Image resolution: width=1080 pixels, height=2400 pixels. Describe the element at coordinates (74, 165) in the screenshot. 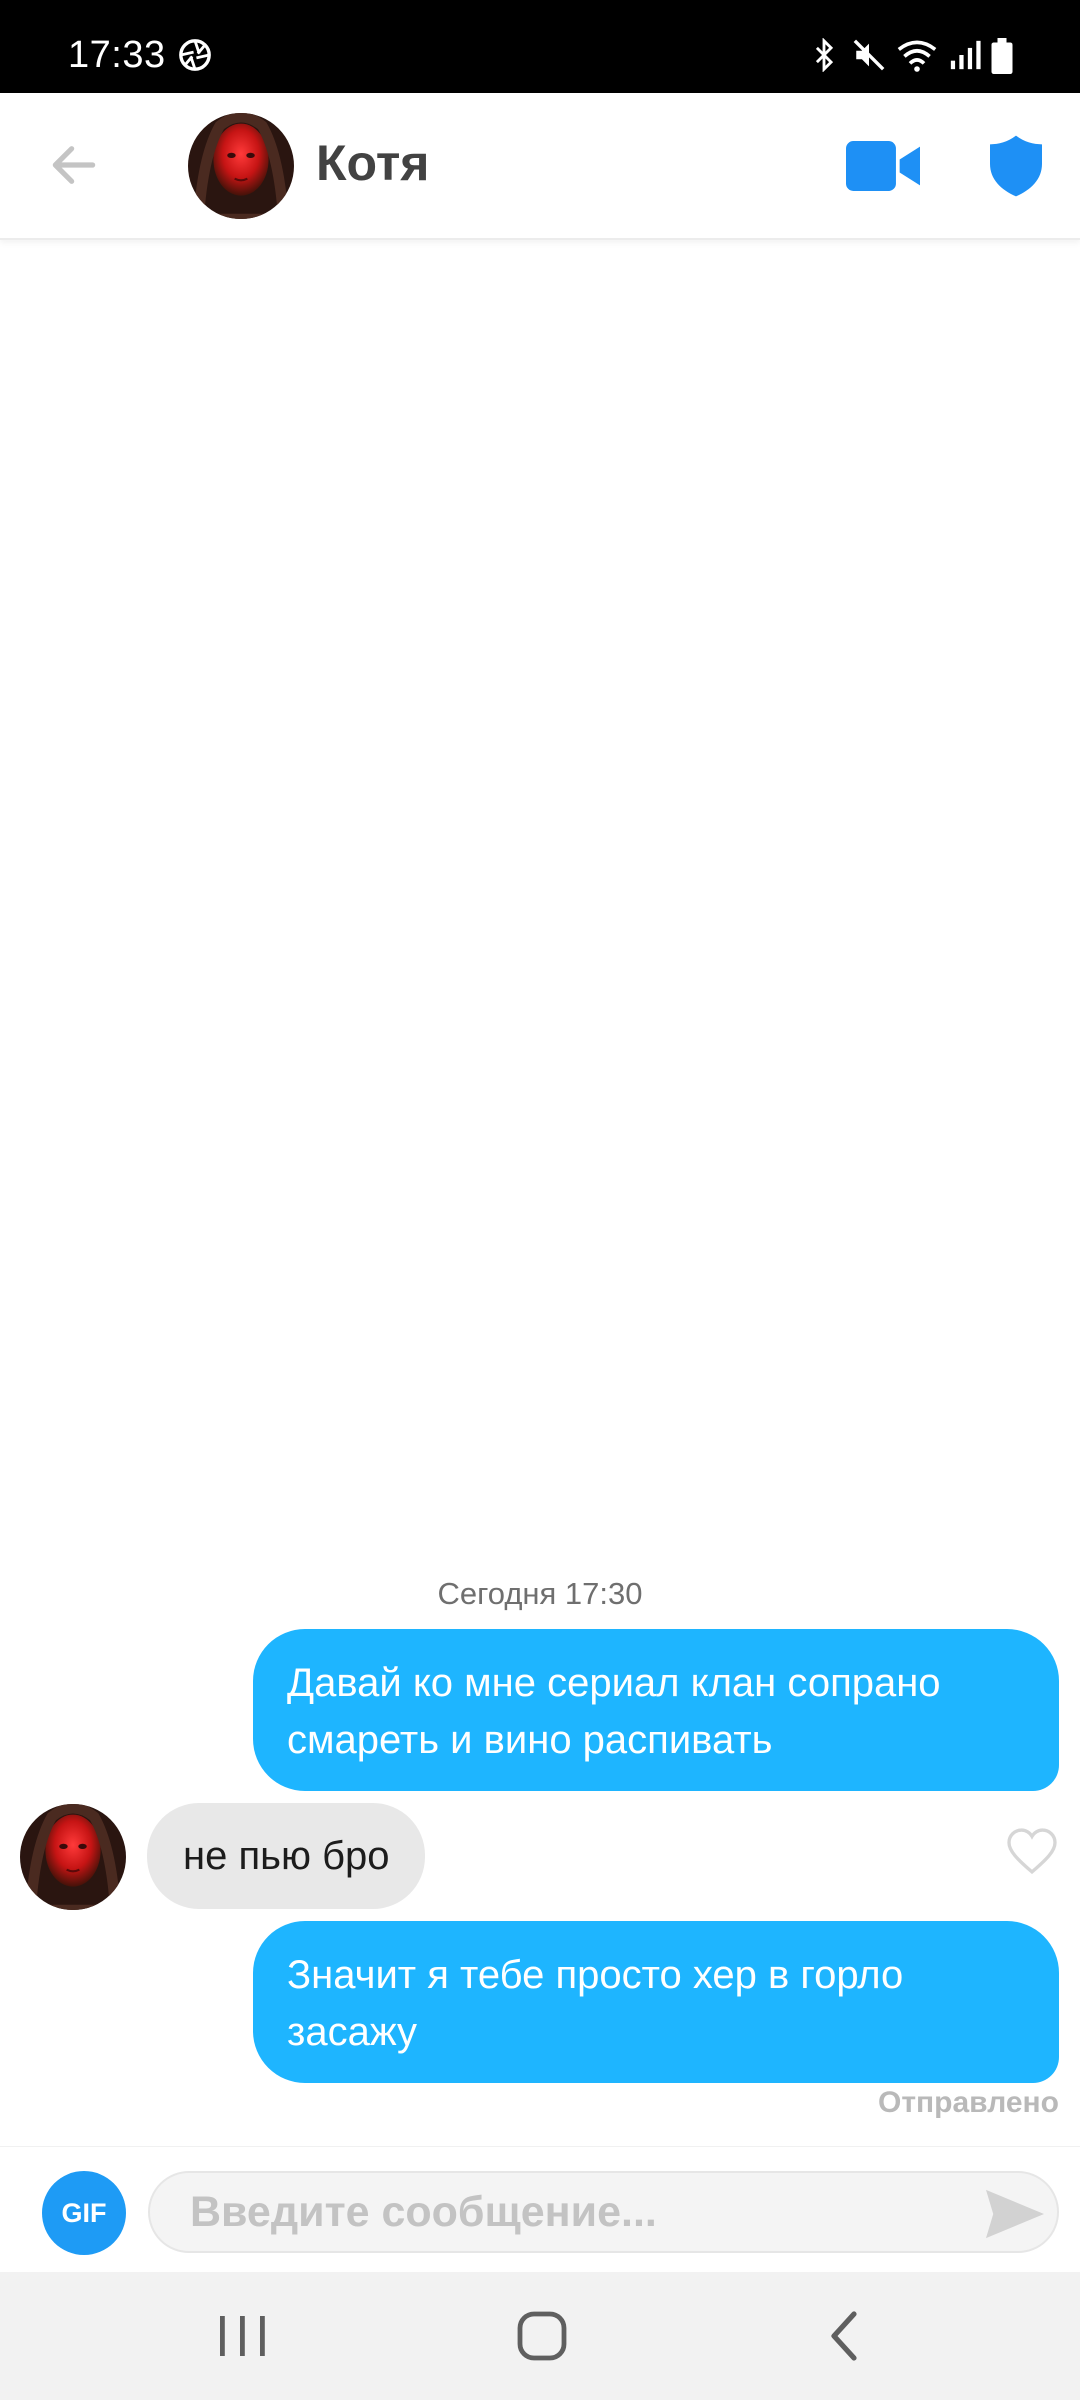

I see `back-arrow-icon` at that location.